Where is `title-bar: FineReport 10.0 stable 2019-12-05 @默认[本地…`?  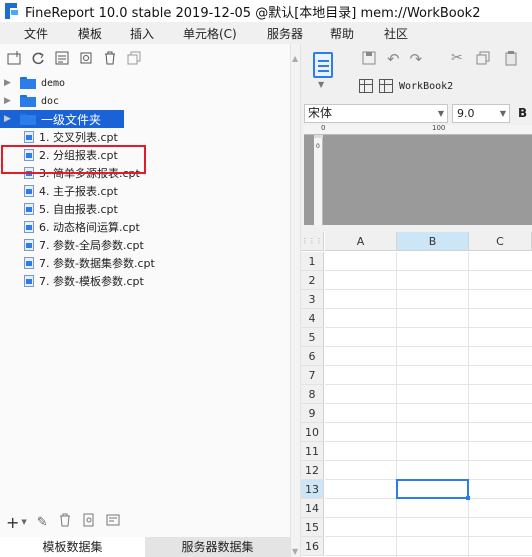
title-bar: FineReport 10.0 stable 2019-12-05 @默认[本地… is located at coordinates (266, 11).